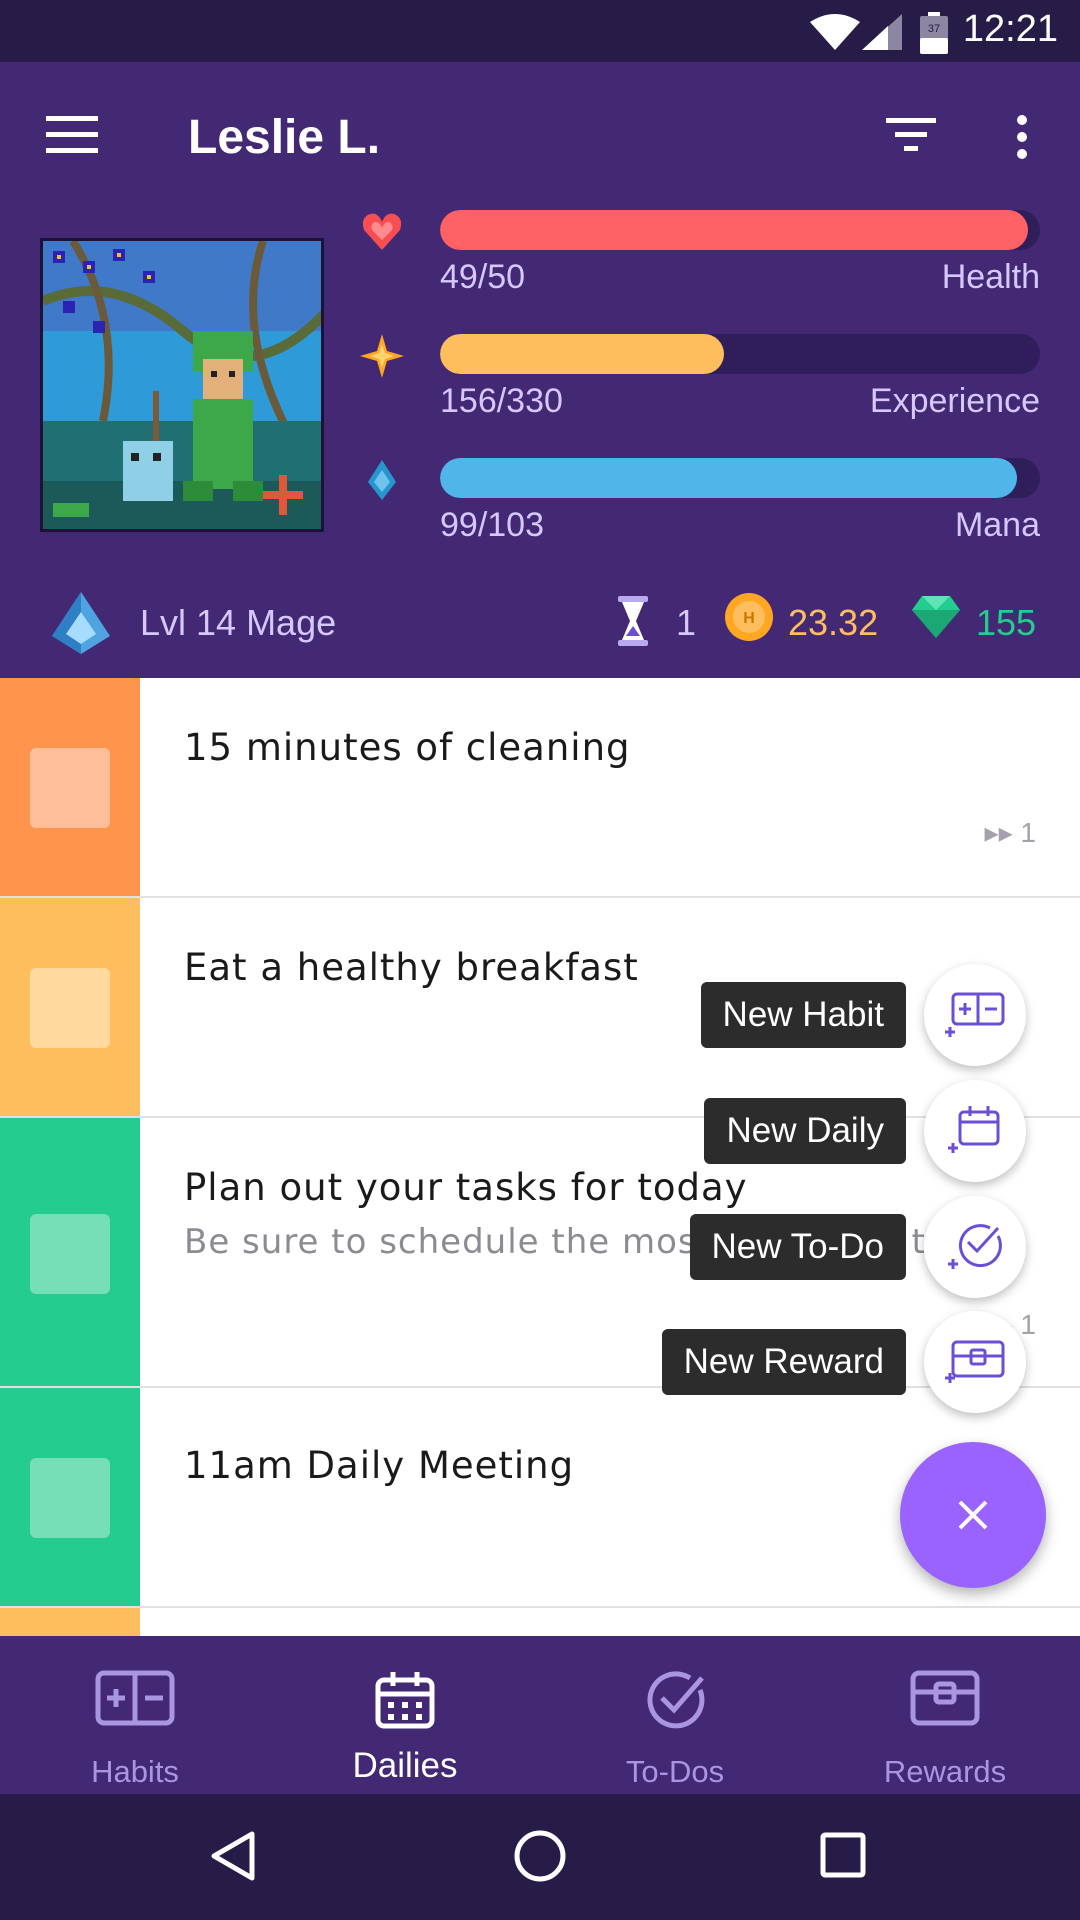 The width and height of the screenshot is (1080, 1920). I want to click on new-todo-label: New To-Do, so click(797, 1247).